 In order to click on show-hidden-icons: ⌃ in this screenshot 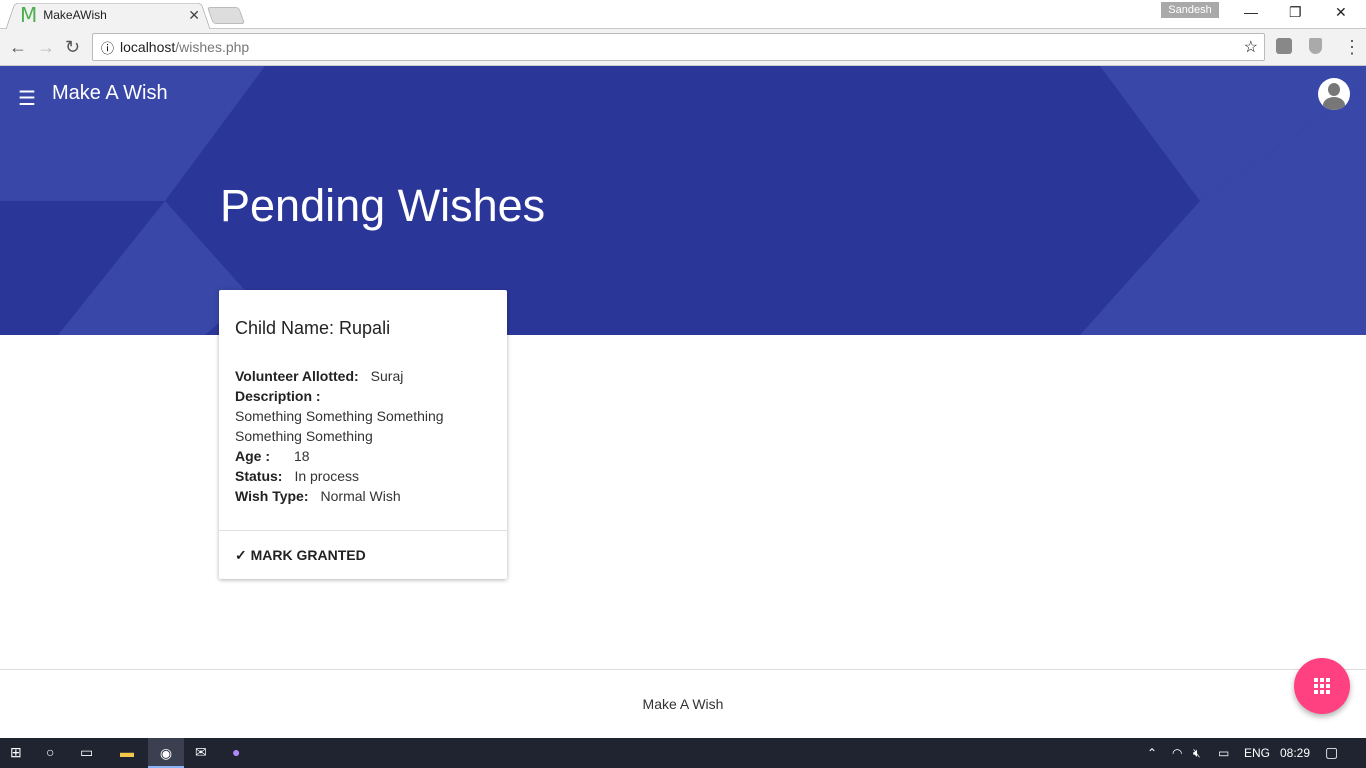, I will do `click(1152, 753)`.